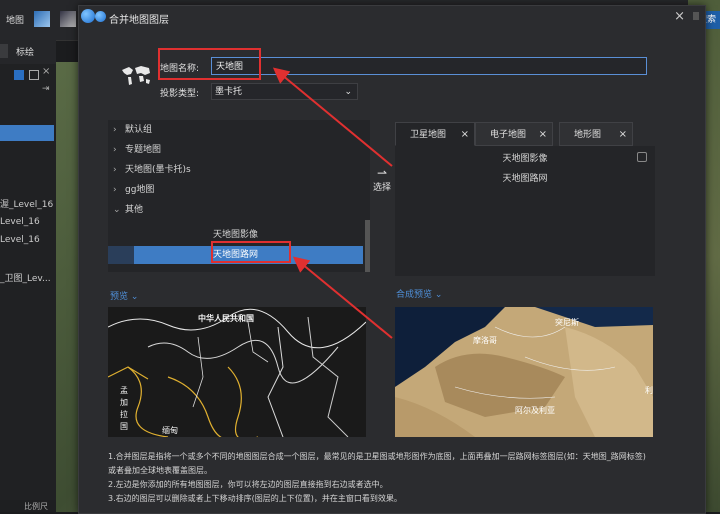 Image resolution: width=720 pixels, height=514 pixels. What do you see at coordinates (25, 51) in the screenshot?
I see `plot-label: 标绘` at bounding box center [25, 51].